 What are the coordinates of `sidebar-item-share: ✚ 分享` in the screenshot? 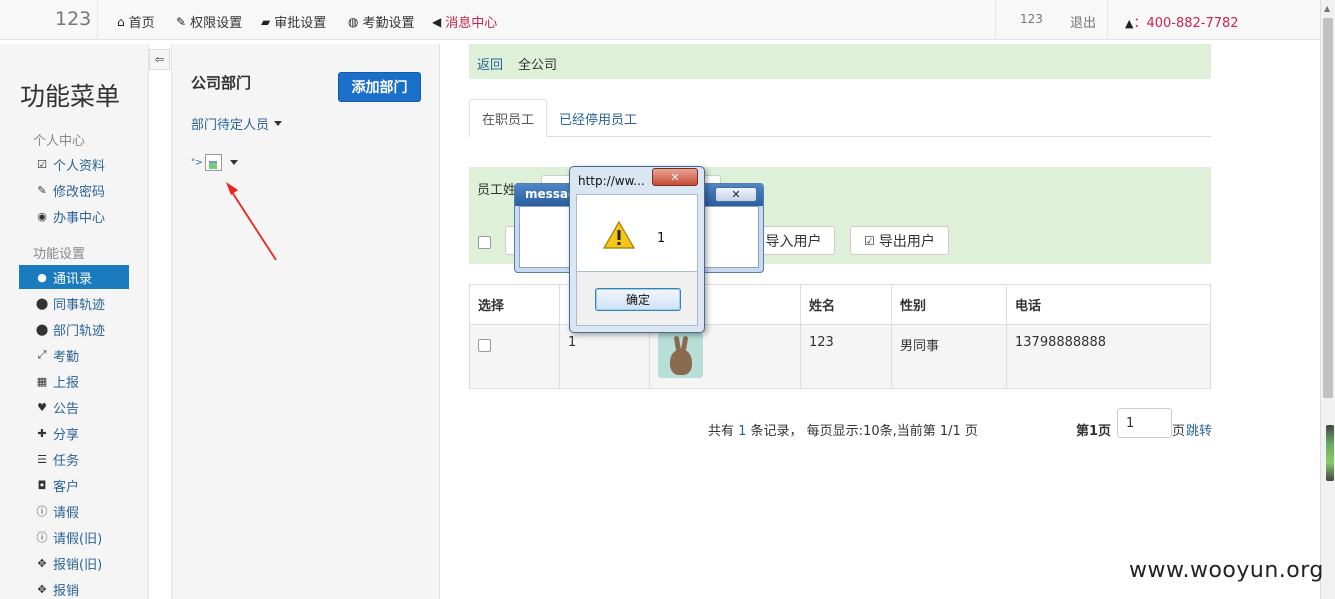 It's located at (74, 433).